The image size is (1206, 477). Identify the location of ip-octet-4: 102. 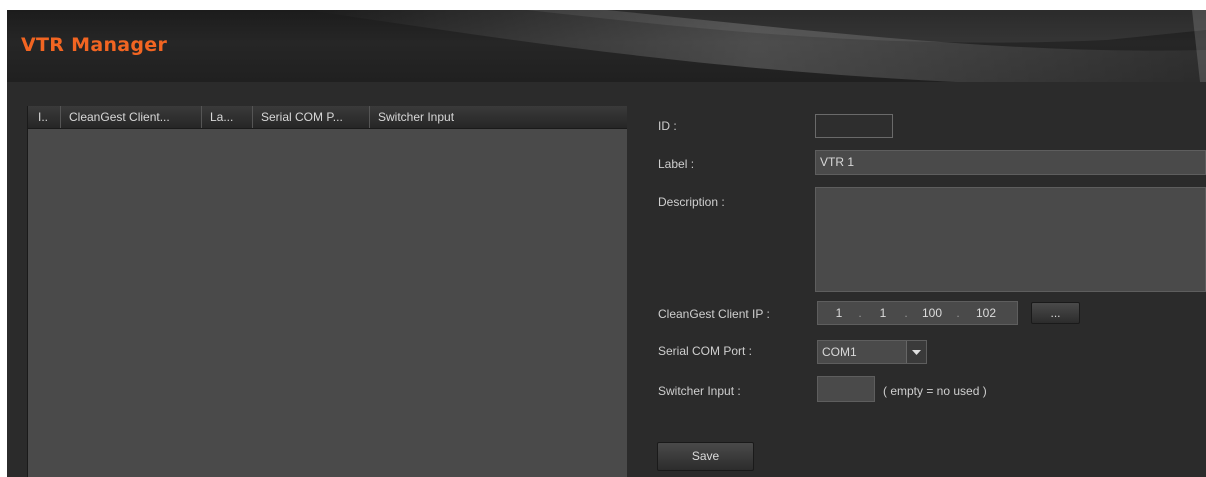
(986, 313).